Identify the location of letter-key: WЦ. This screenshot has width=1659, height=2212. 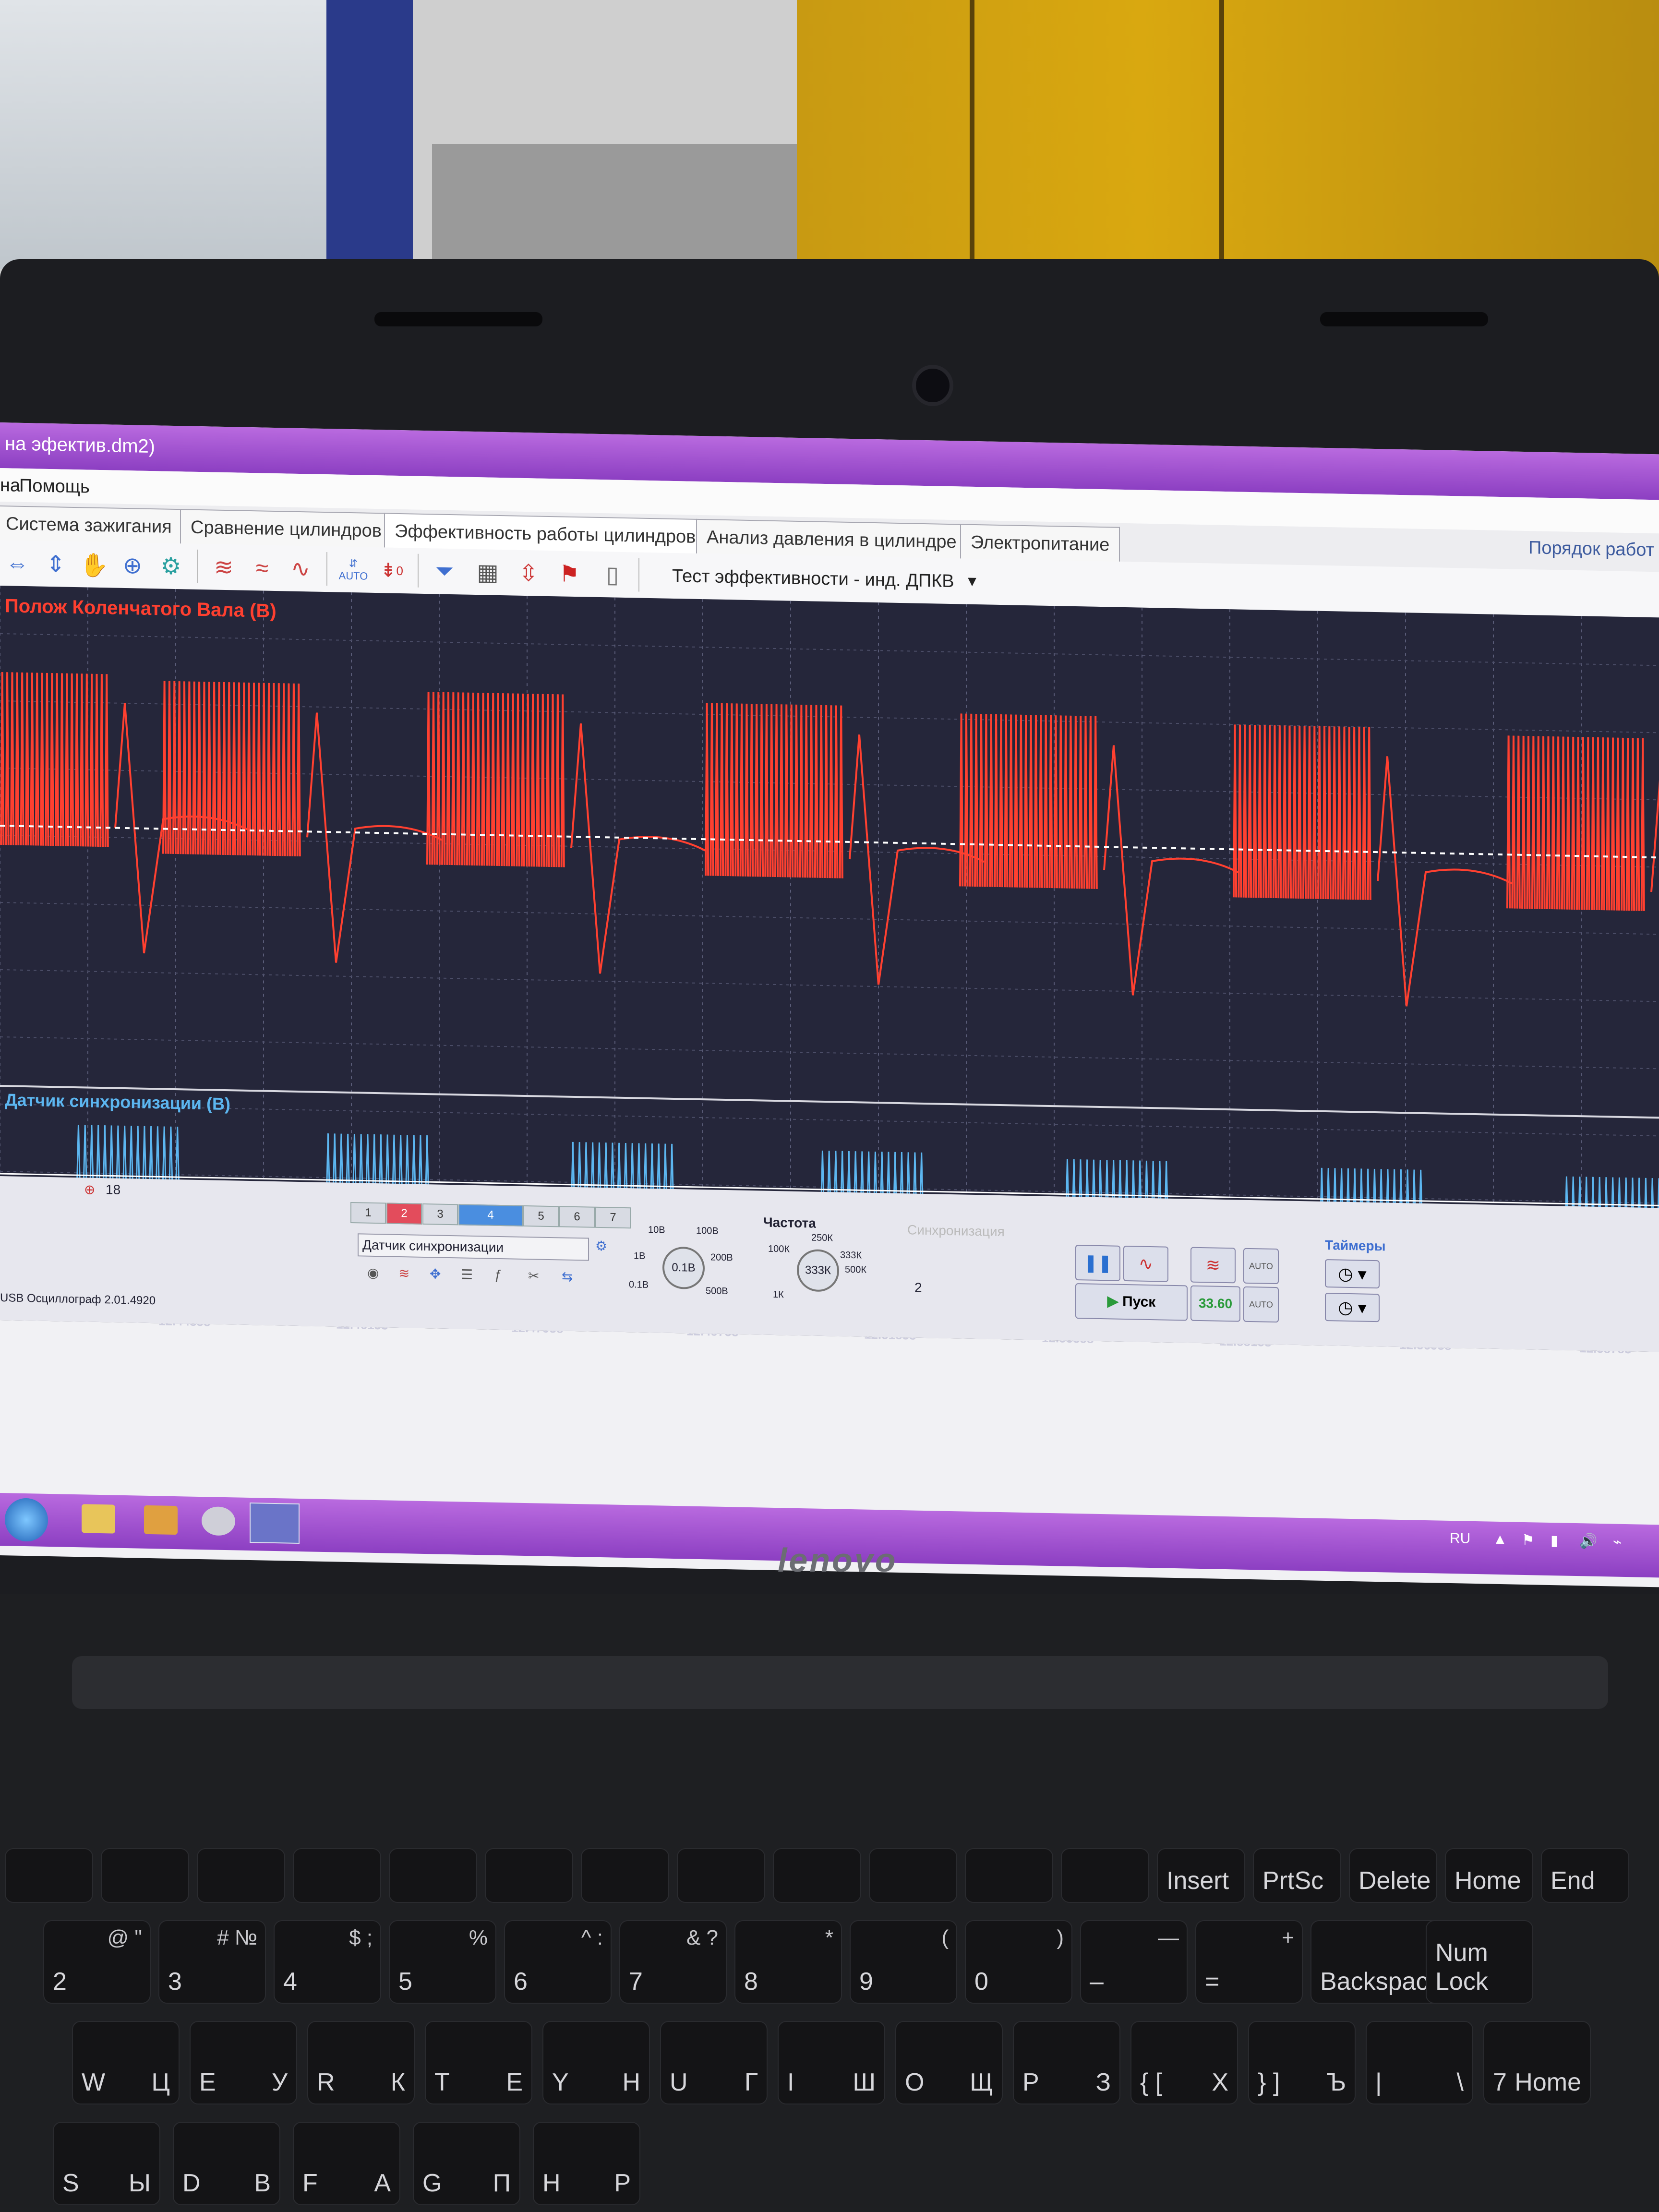
(126, 2062).